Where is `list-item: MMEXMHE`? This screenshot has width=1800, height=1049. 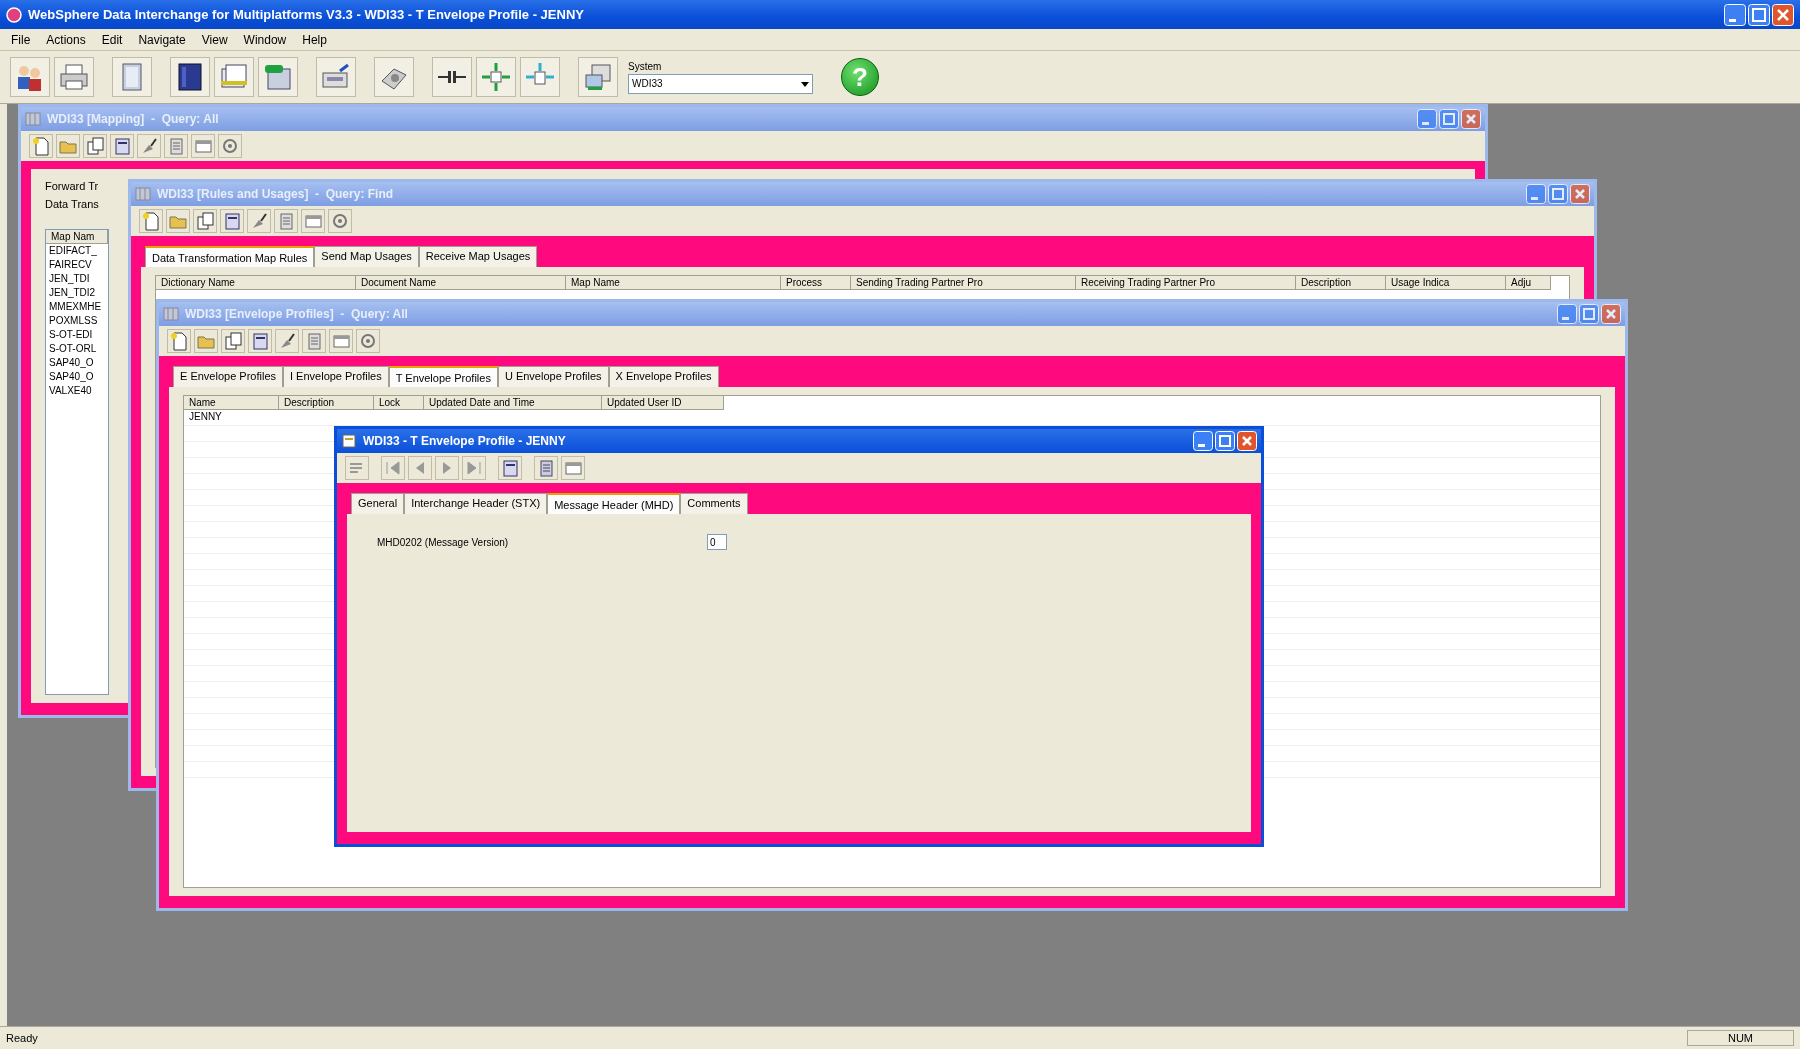 list-item: MMEXMHE is located at coordinates (77, 307).